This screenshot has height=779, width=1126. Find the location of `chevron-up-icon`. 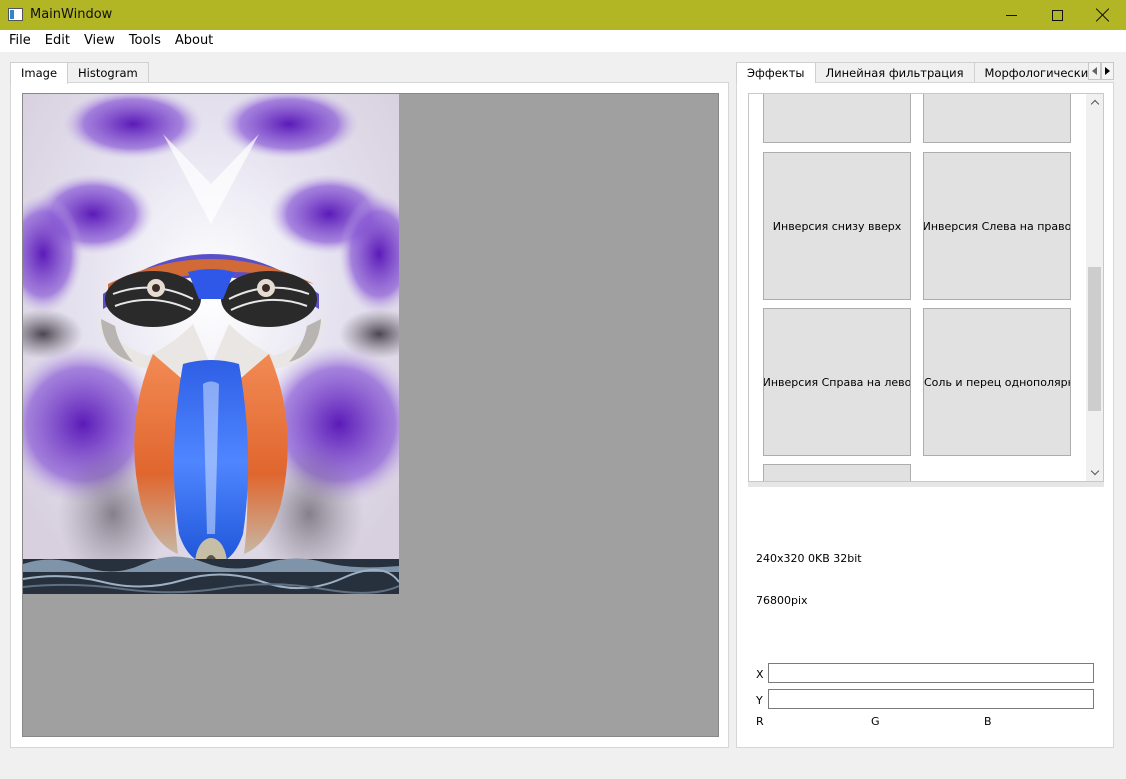

chevron-up-icon is located at coordinates (1094, 104).